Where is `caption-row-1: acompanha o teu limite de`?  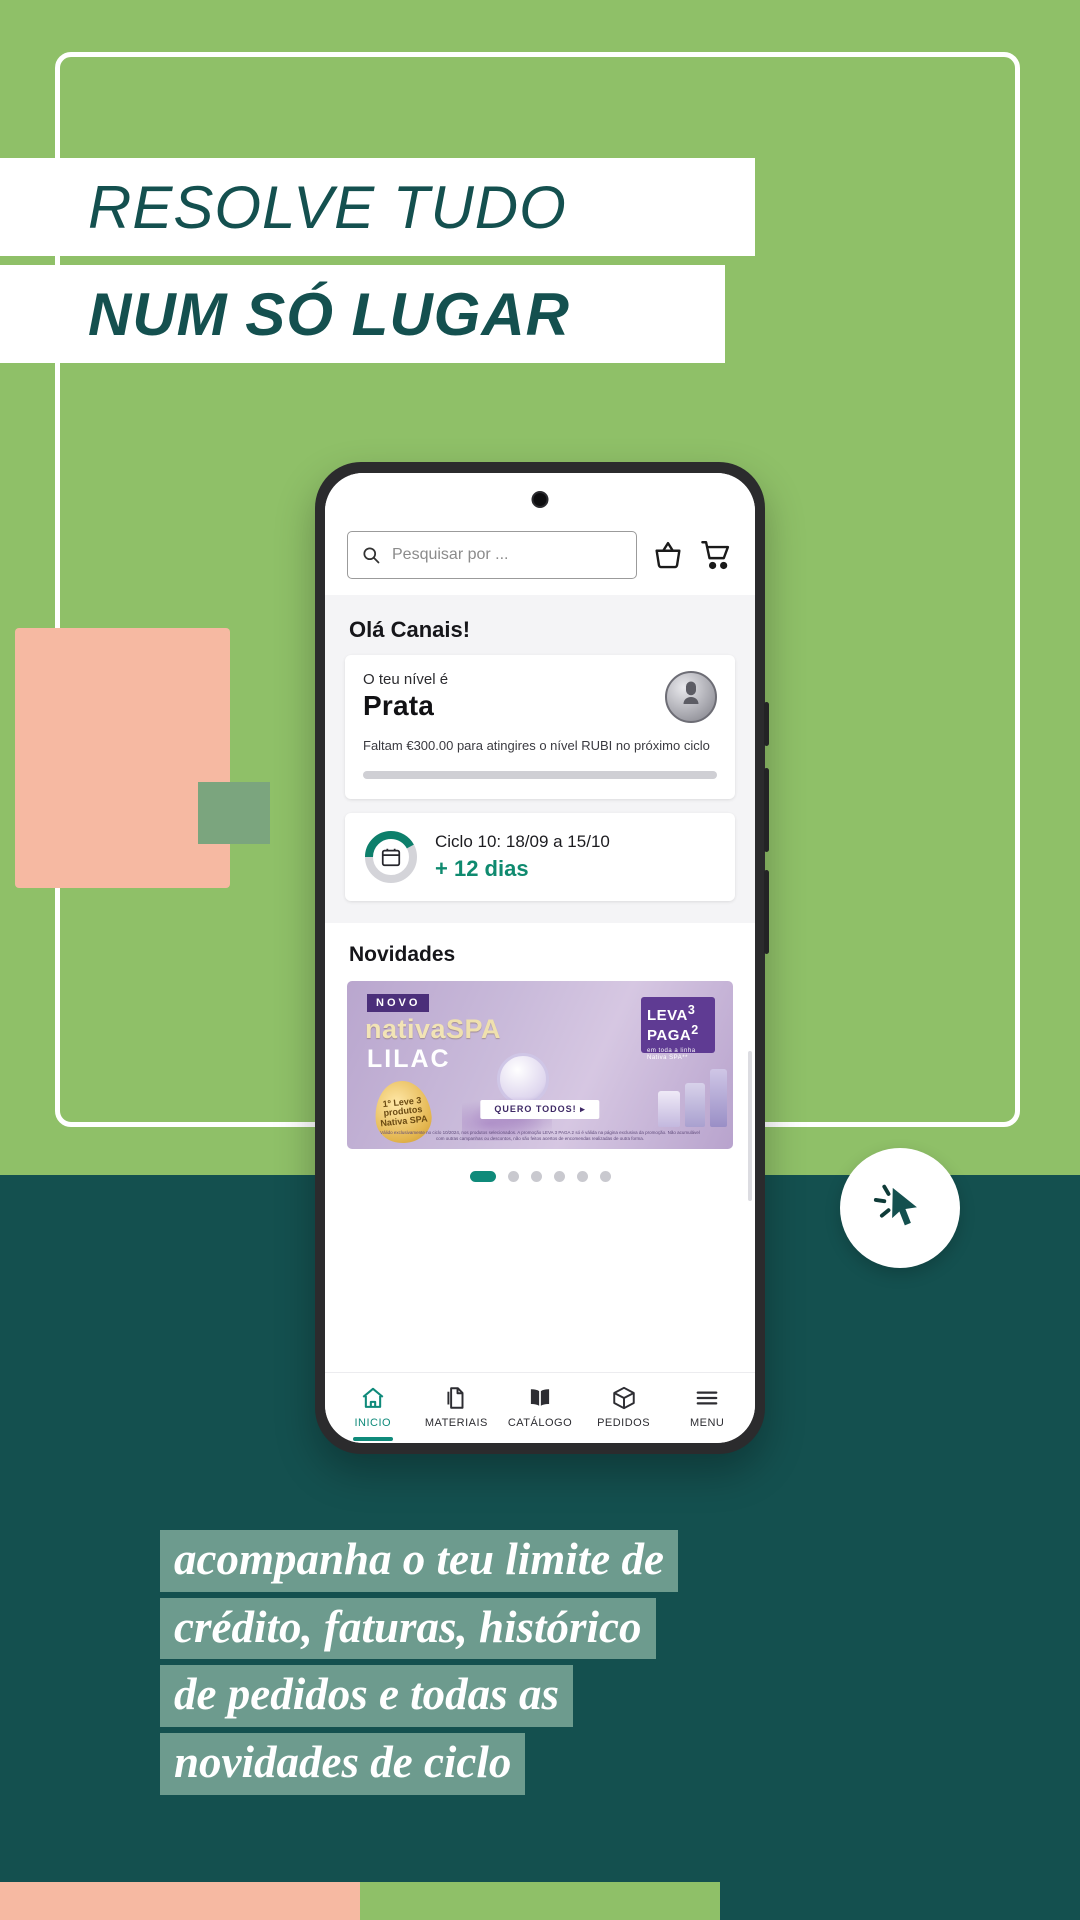 caption-row-1: acompanha o teu limite de is located at coordinates (560, 1564).